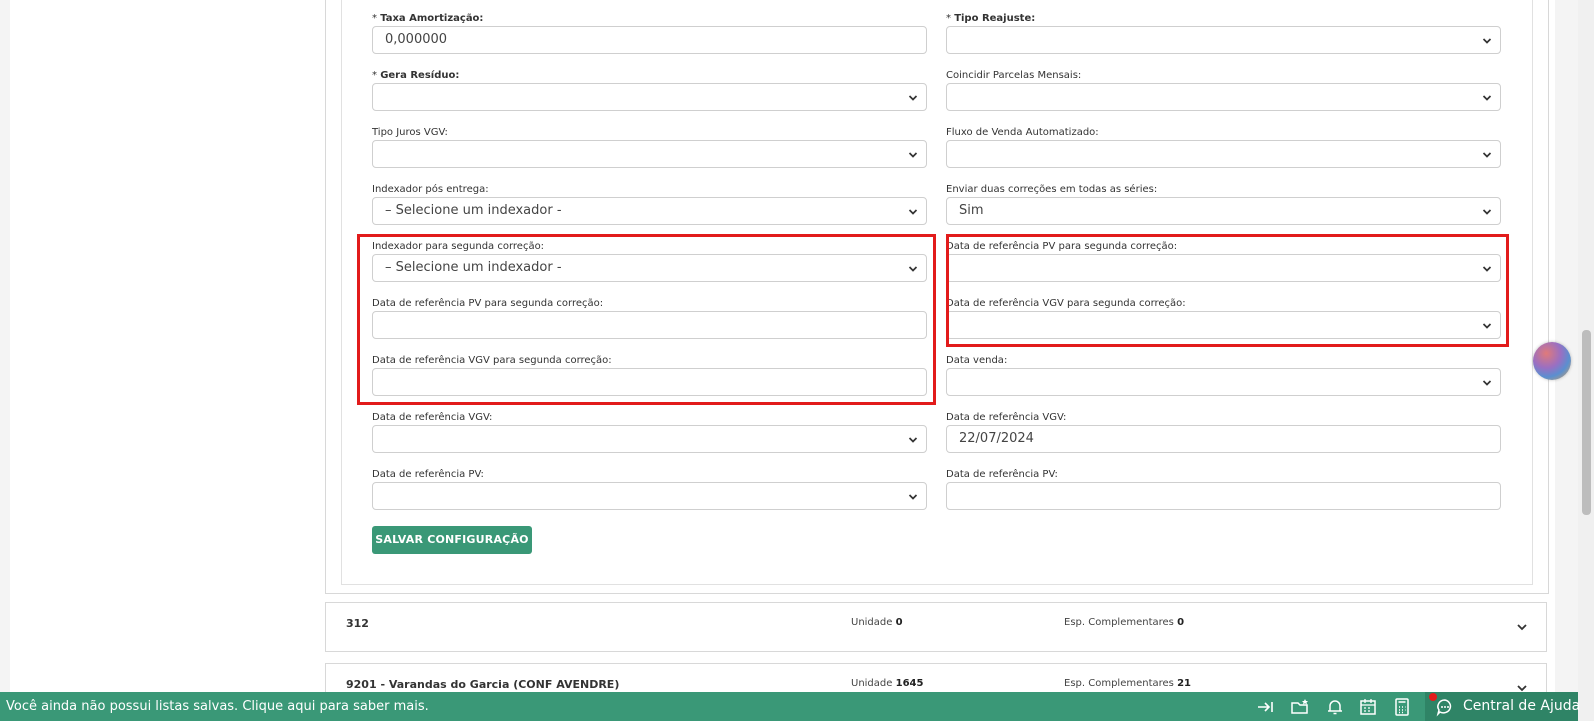  Describe the element at coordinates (1022, 132) in the screenshot. I see `field-label: Fluxo de Venda Automatizado:` at that location.